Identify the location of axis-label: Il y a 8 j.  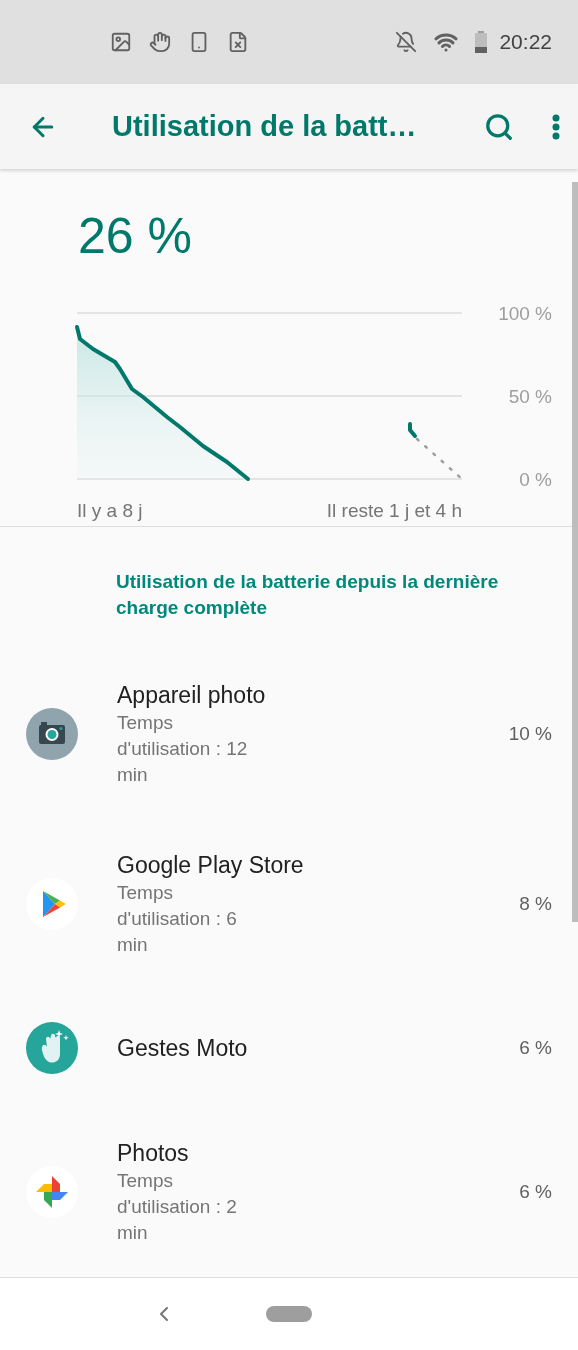
(110, 510).